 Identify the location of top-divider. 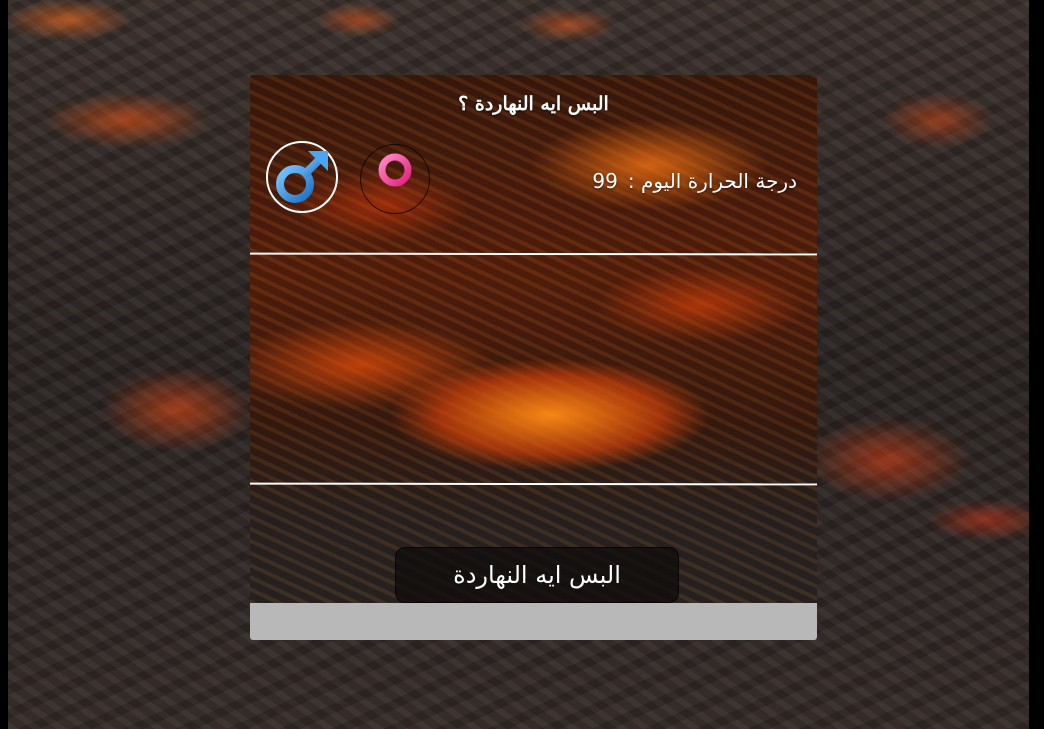
(533, 254).